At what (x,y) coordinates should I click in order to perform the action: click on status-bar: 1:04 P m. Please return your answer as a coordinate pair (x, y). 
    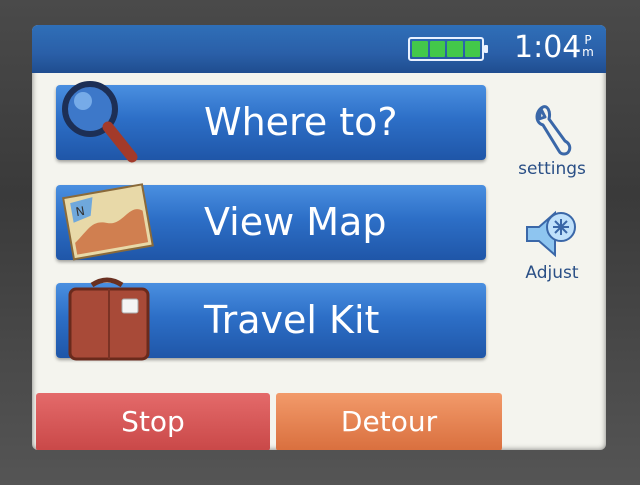
    Looking at the image, I should click on (319, 49).